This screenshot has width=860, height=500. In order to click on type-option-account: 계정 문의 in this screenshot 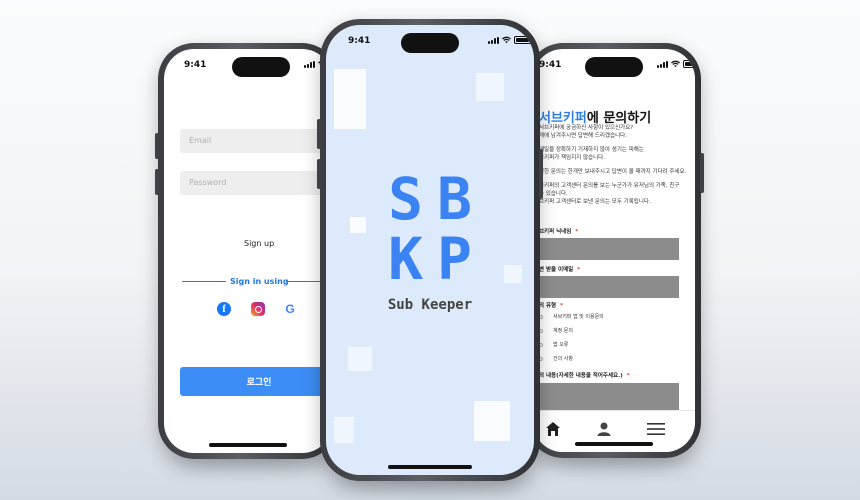, I will do `click(556, 330)`.